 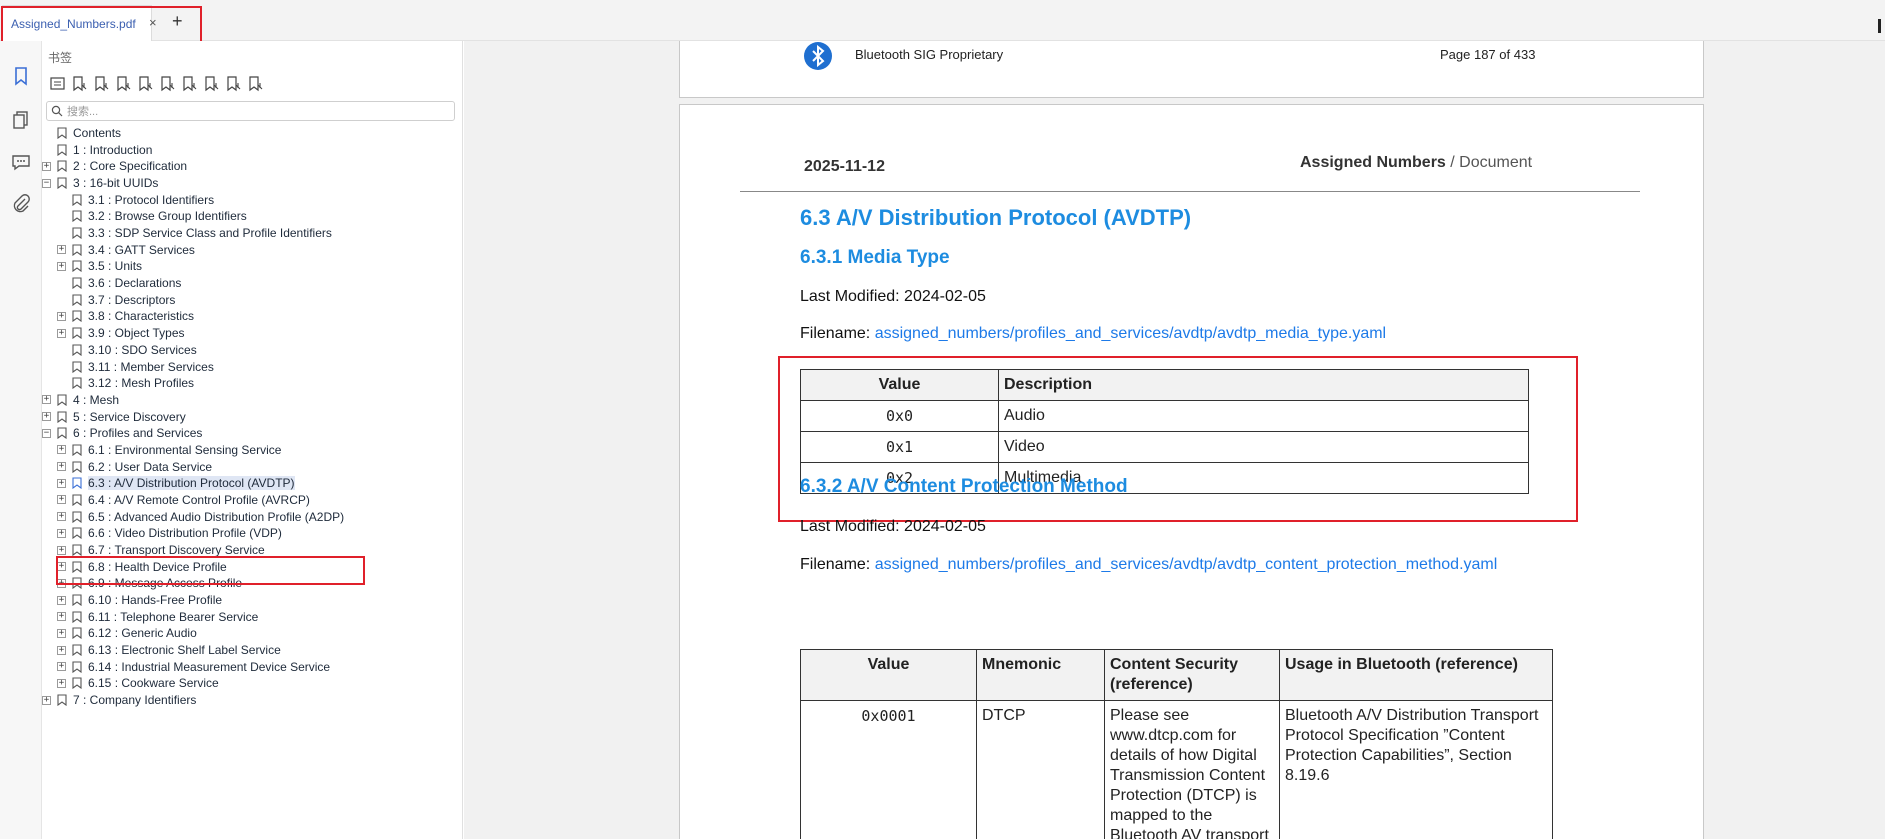 What do you see at coordinates (115, 266) in the screenshot?
I see `bookmark-label: 3.5 : Units` at bounding box center [115, 266].